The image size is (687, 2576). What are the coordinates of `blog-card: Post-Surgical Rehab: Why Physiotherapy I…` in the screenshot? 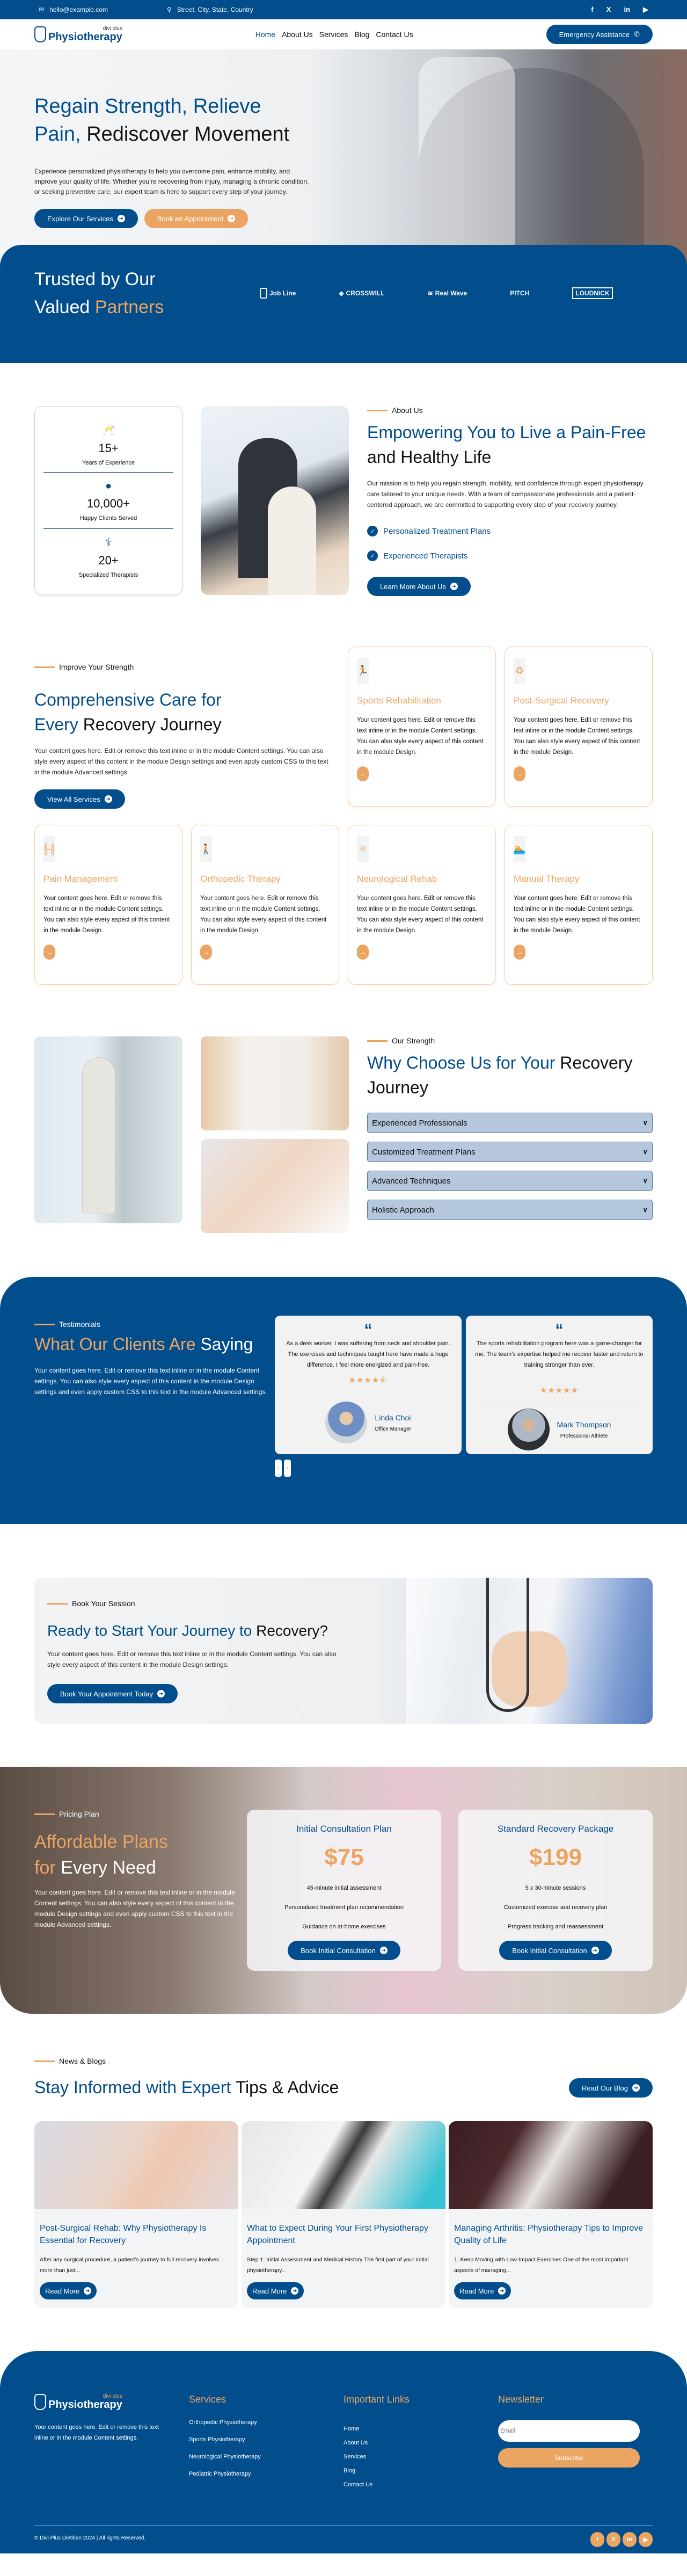 It's located at (136, 2214).